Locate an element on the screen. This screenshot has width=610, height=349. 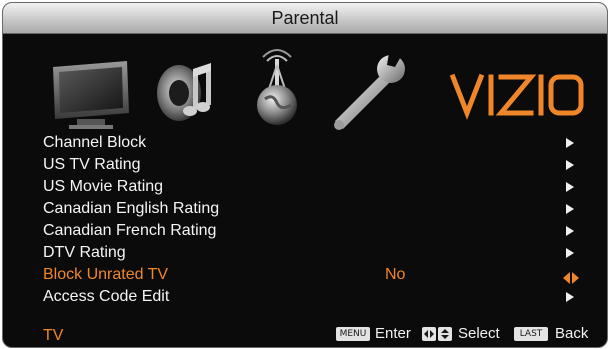
menu-item-block-unrated-tv: Block Unrated TV No is located at coordinates (305, 275).